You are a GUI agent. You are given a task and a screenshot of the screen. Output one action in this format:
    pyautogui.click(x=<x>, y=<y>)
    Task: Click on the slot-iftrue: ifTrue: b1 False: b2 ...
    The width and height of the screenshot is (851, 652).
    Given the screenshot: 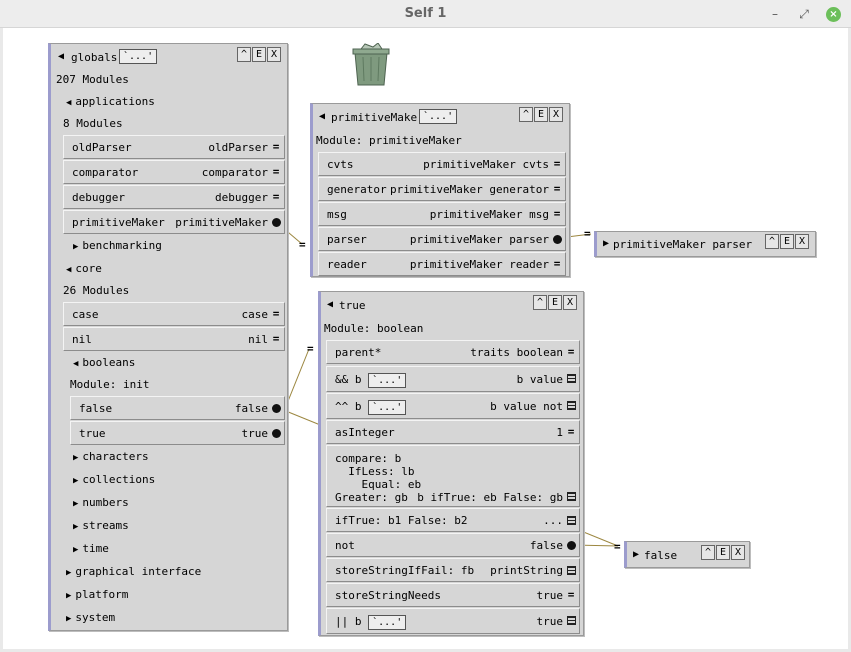 What is the action you would take?
    pyautogui.click(x=453, y=520)
    